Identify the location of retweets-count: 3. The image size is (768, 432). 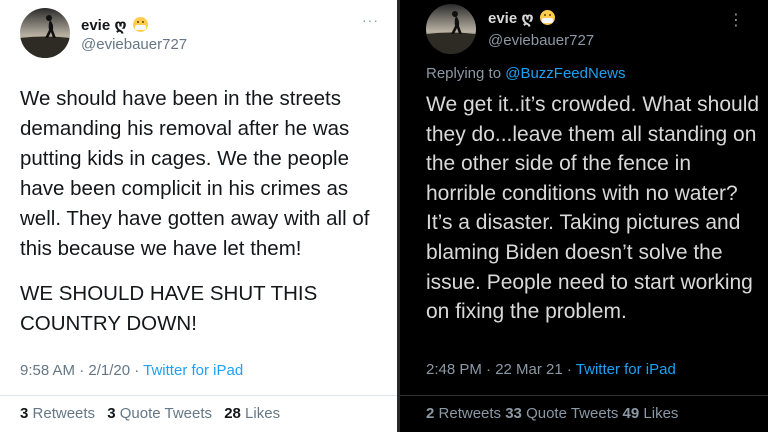
(24, 413).